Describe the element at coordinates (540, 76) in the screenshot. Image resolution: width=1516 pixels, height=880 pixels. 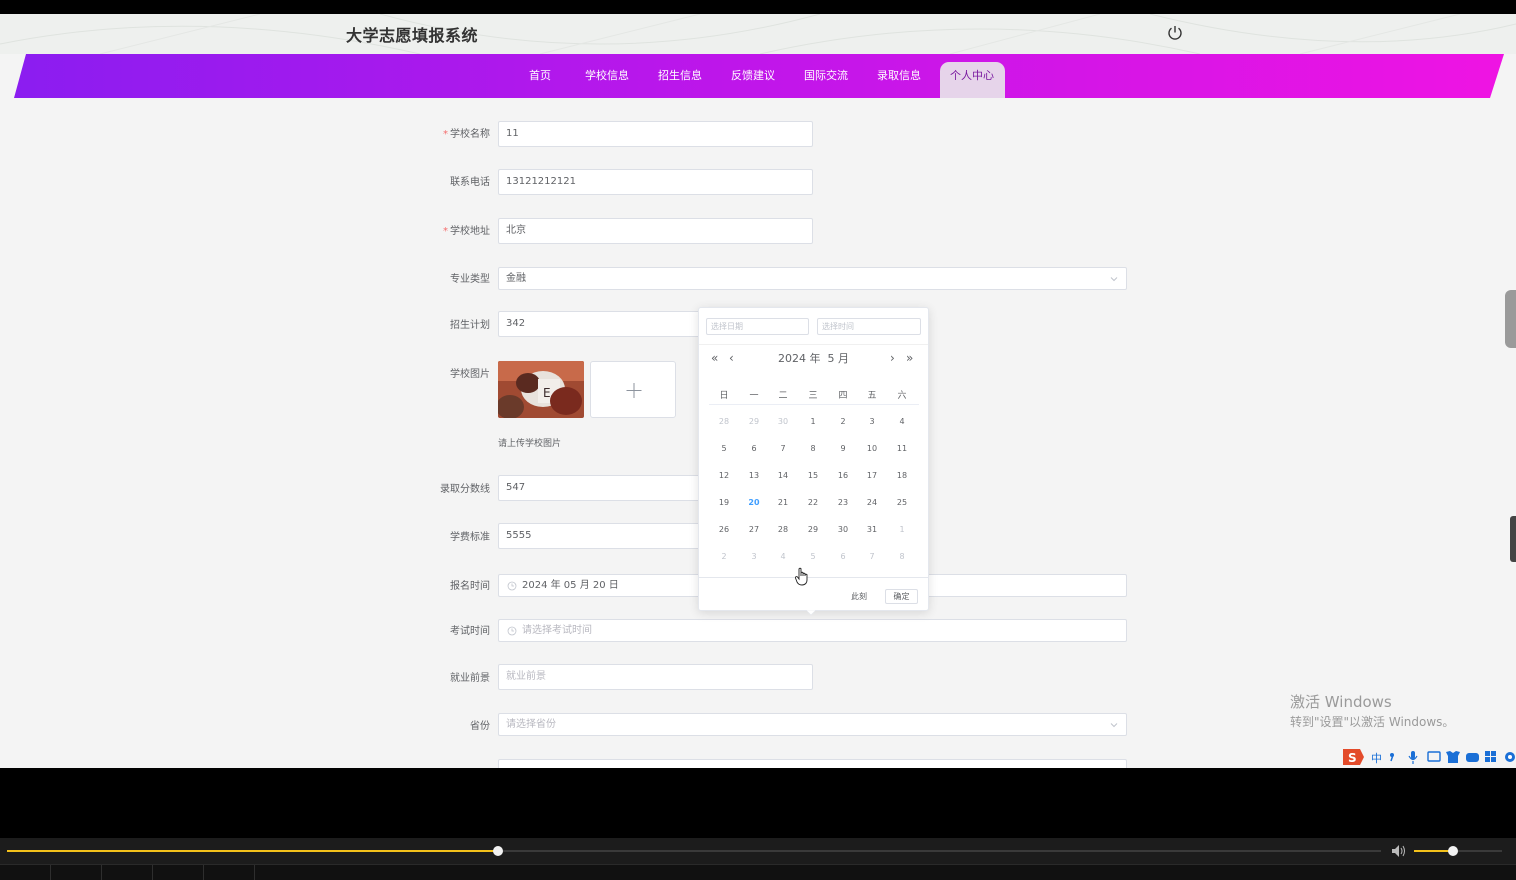
I see `nav-item-home: 首页` at that location.